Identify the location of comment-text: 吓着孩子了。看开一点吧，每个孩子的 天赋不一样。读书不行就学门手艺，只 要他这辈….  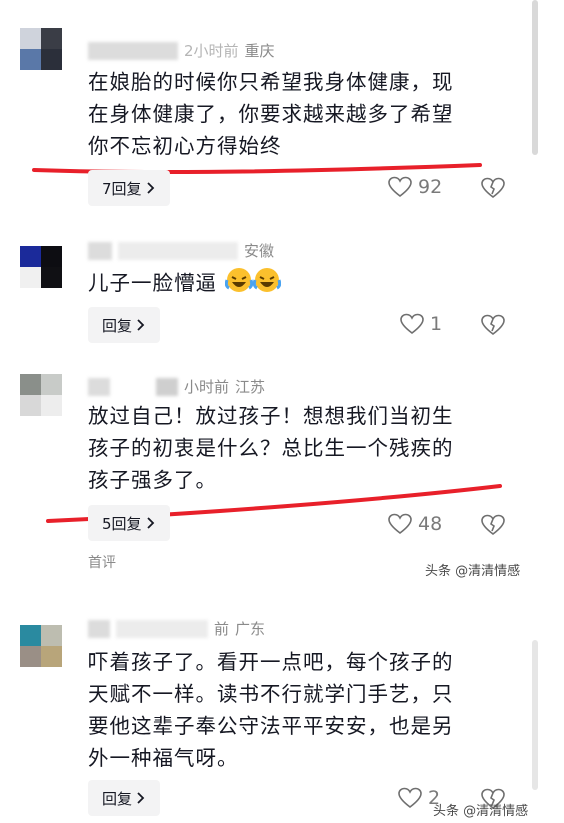
(298, 710).